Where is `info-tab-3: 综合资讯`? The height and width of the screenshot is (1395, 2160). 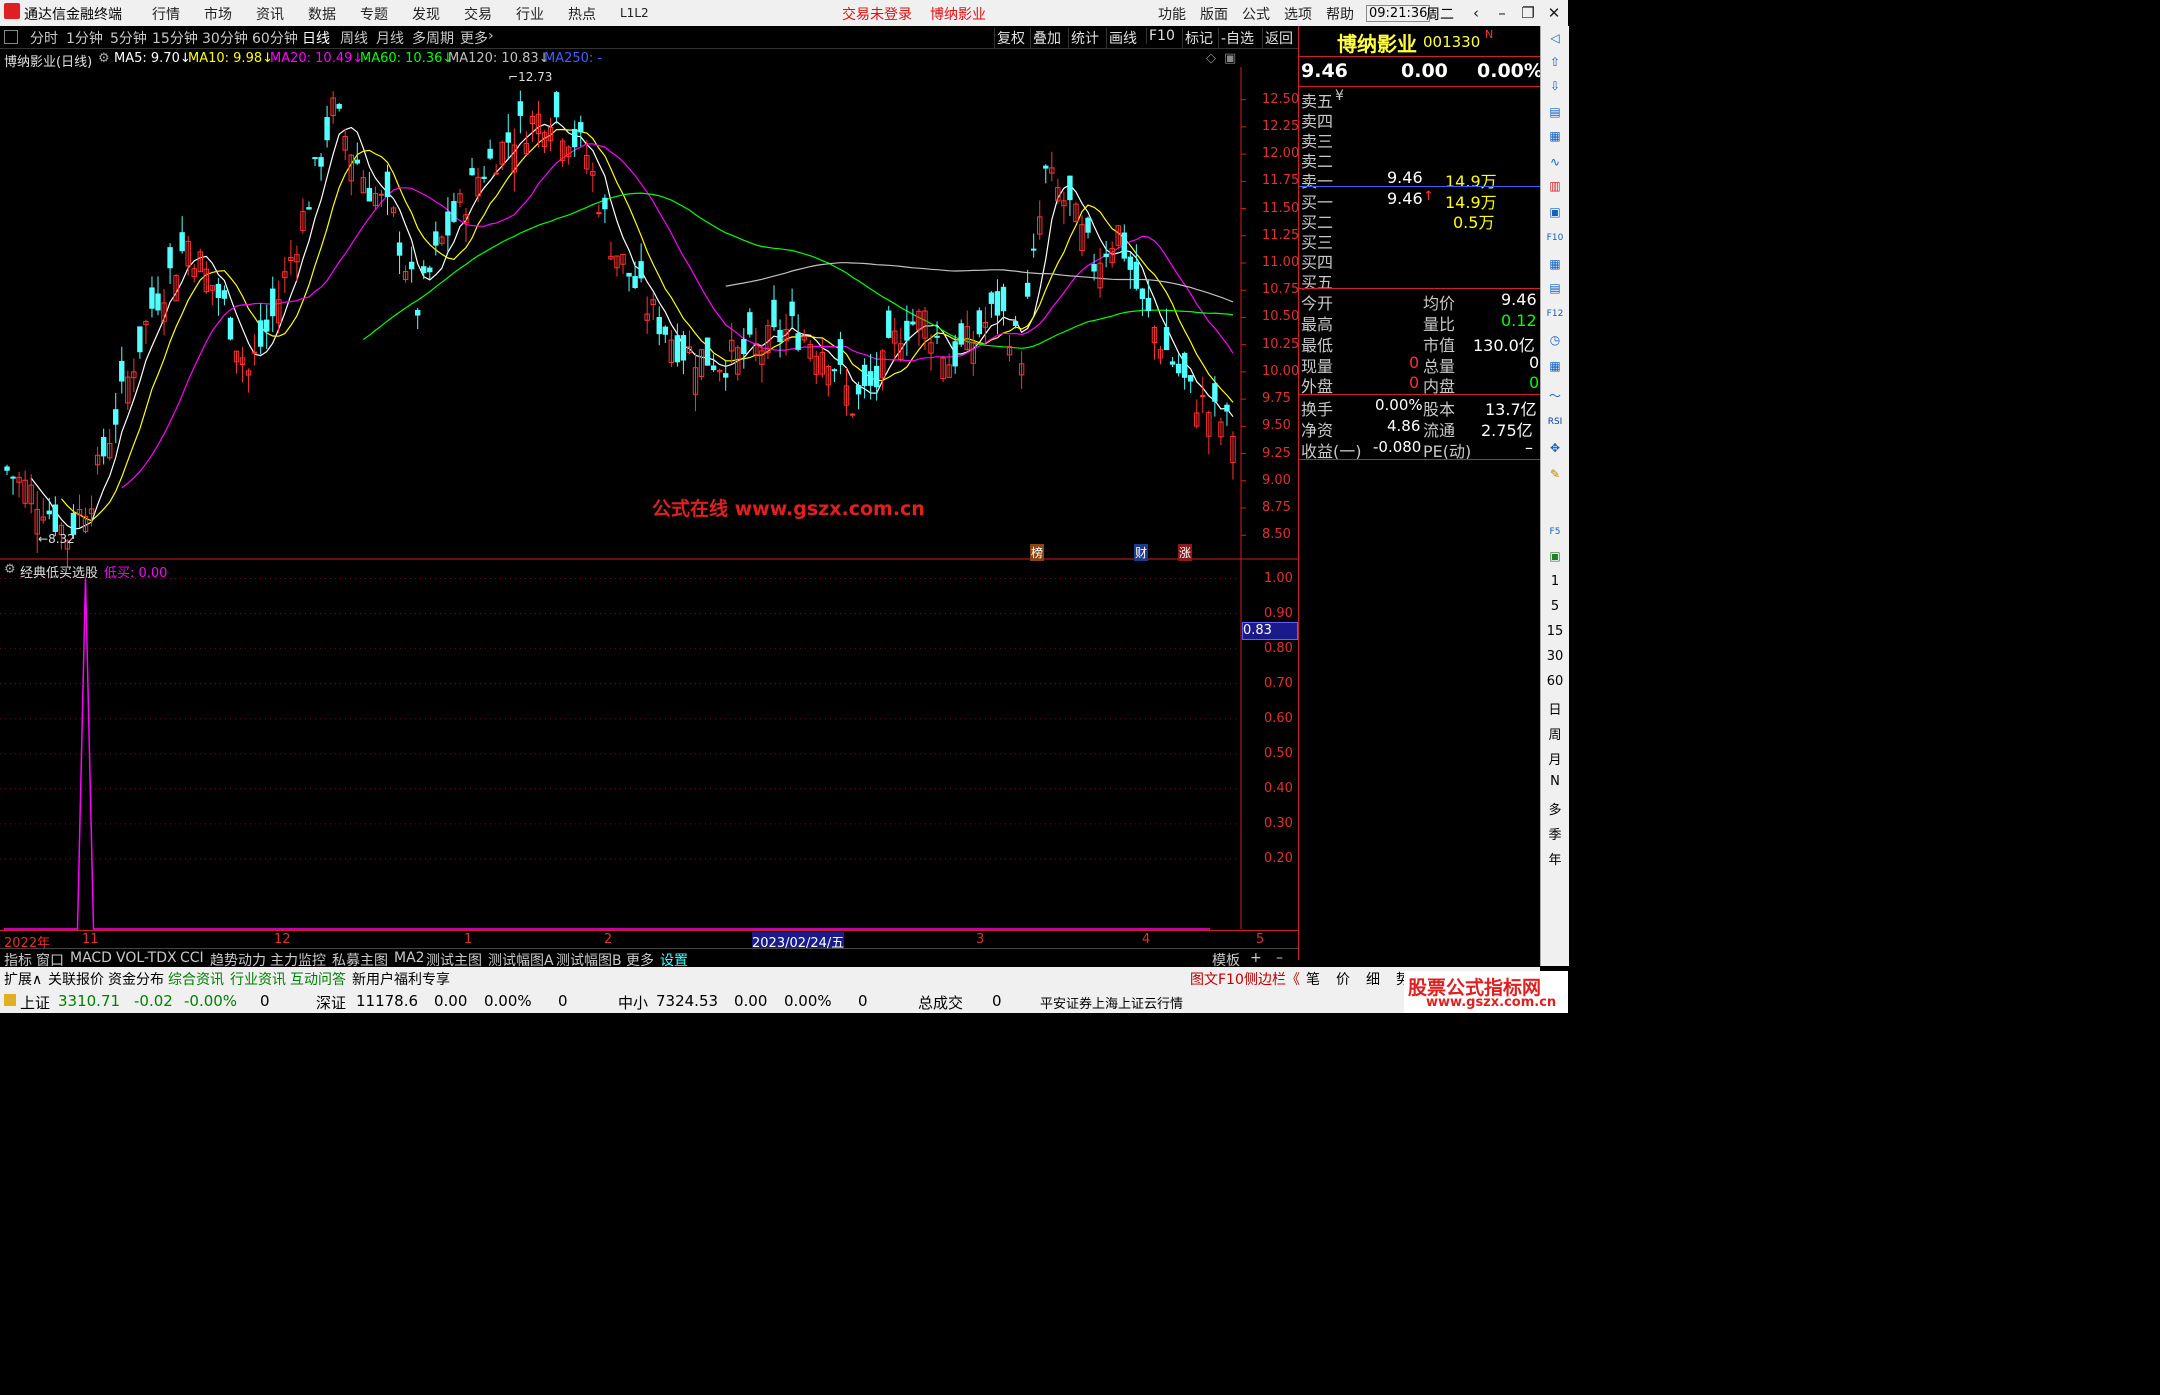 info-tab-3: 综合资讯 is located at coordinates (196, 979).